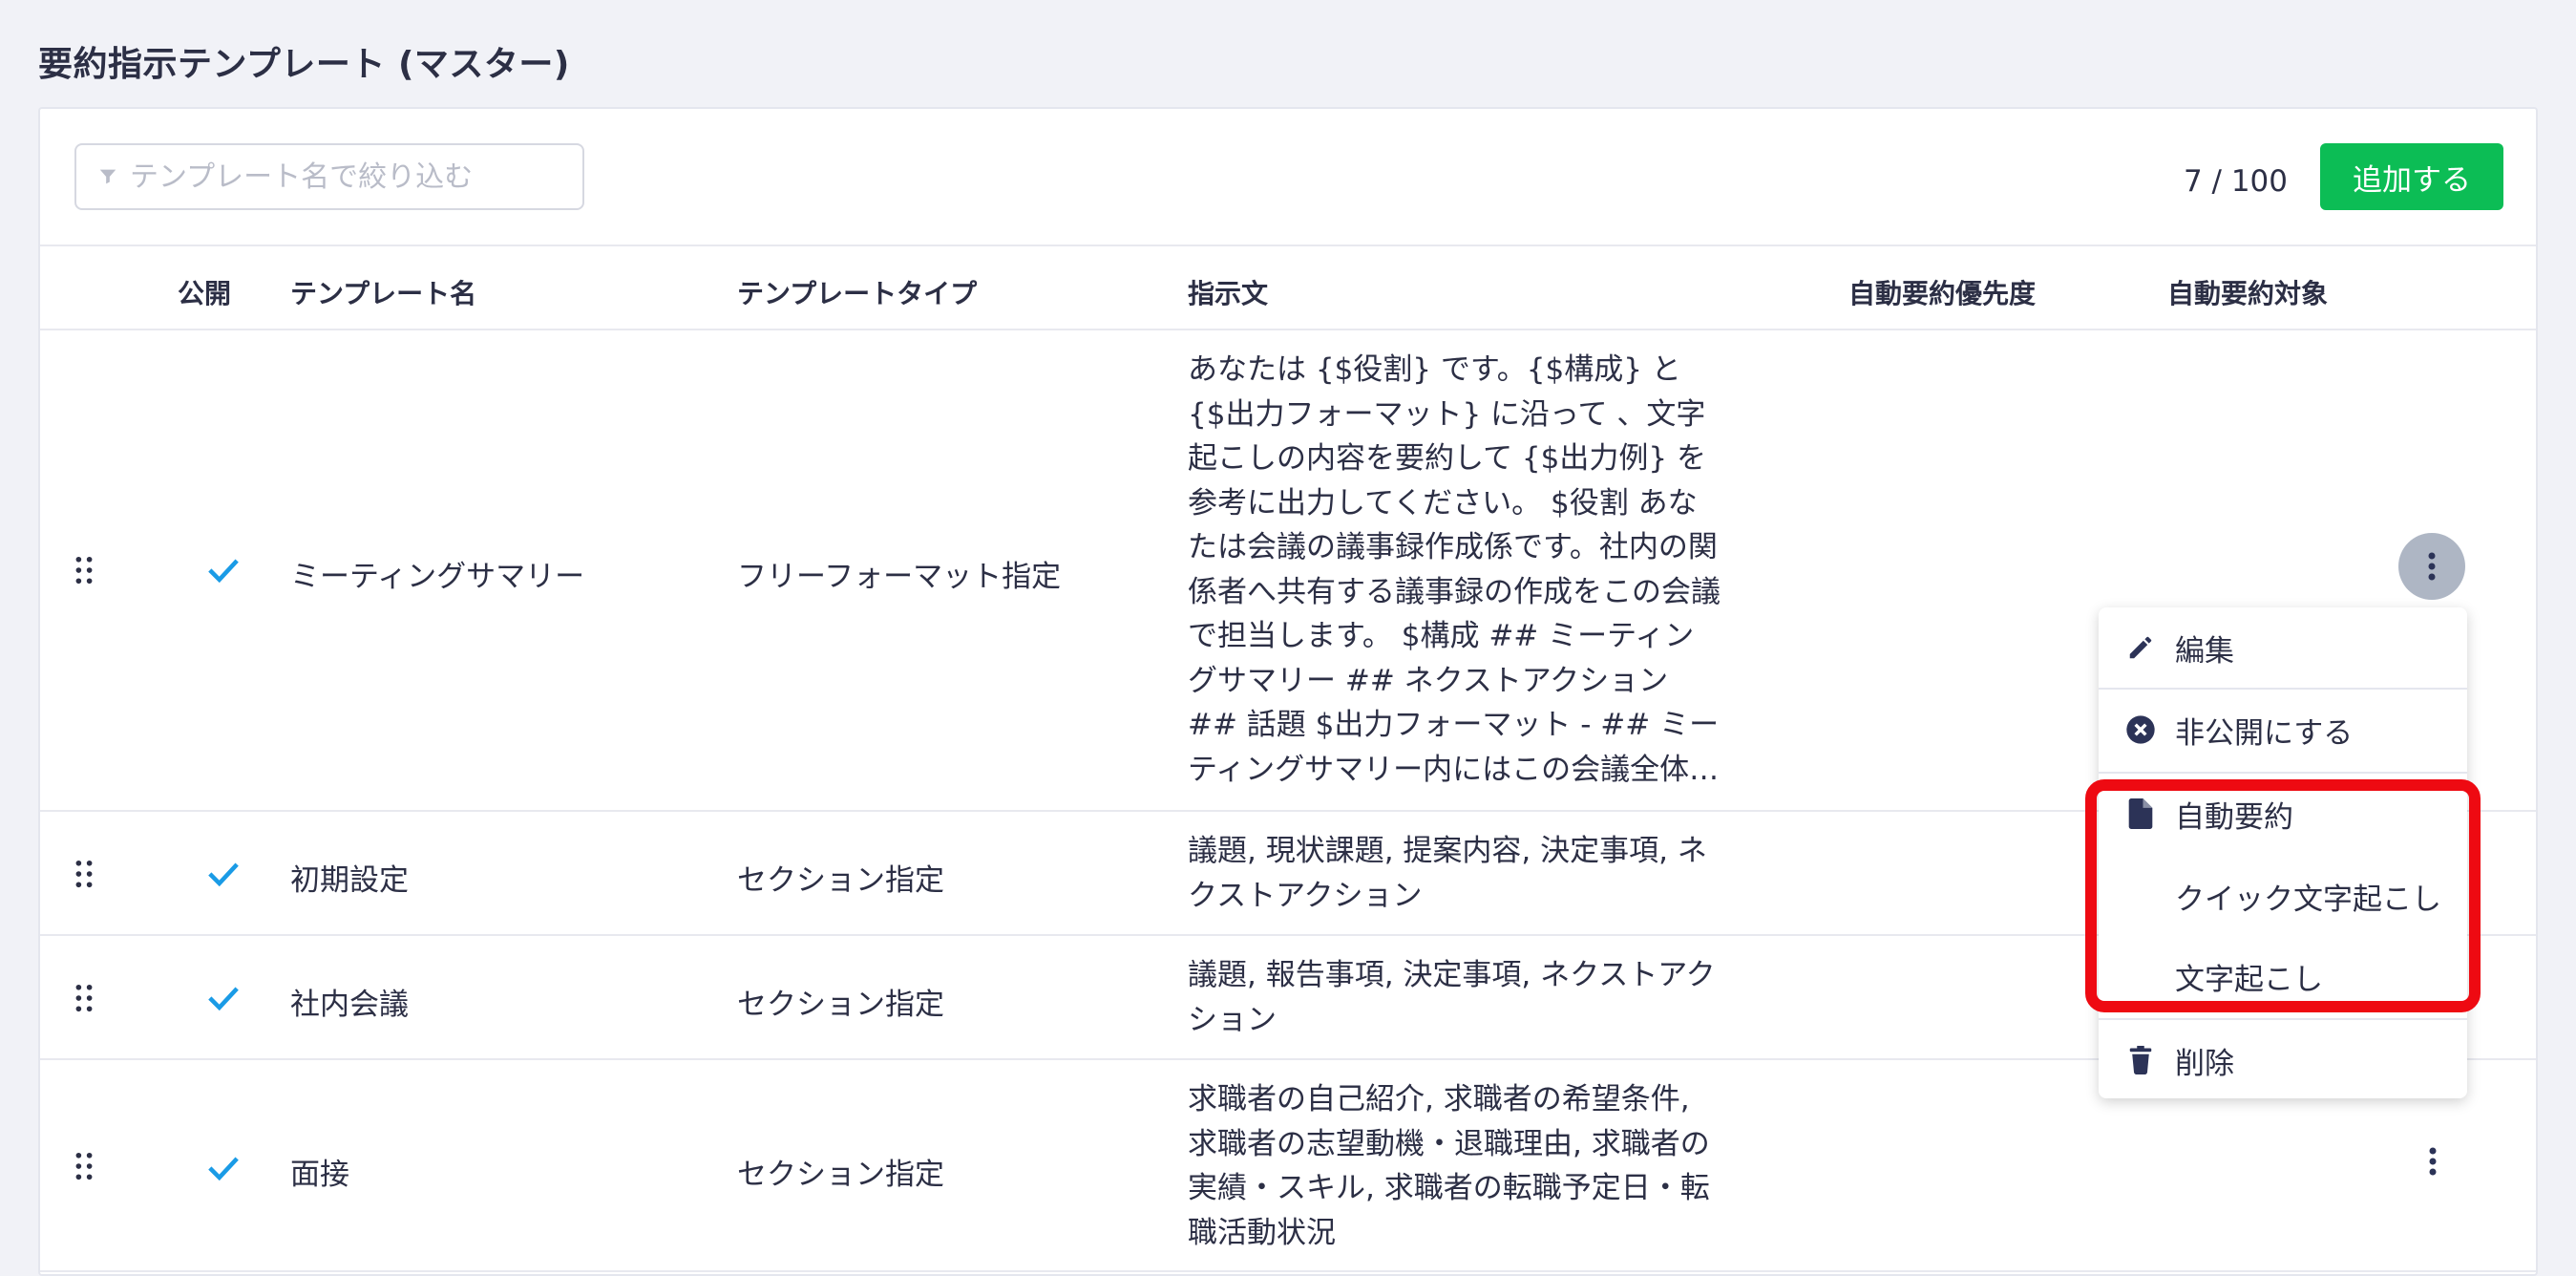 This screenshot has height=1276, width=2576. I want to click on col-name: テンプレート名, so click(383, 292).